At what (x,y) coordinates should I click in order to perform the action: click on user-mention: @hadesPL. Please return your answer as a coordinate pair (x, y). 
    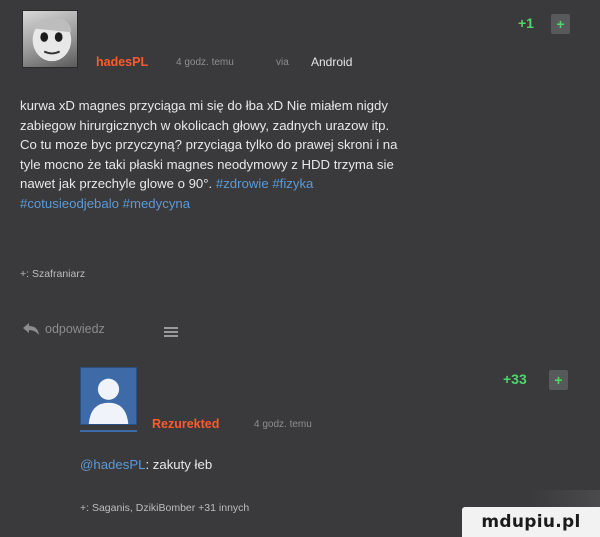
    Looking at the image, I should click on (112, 464).